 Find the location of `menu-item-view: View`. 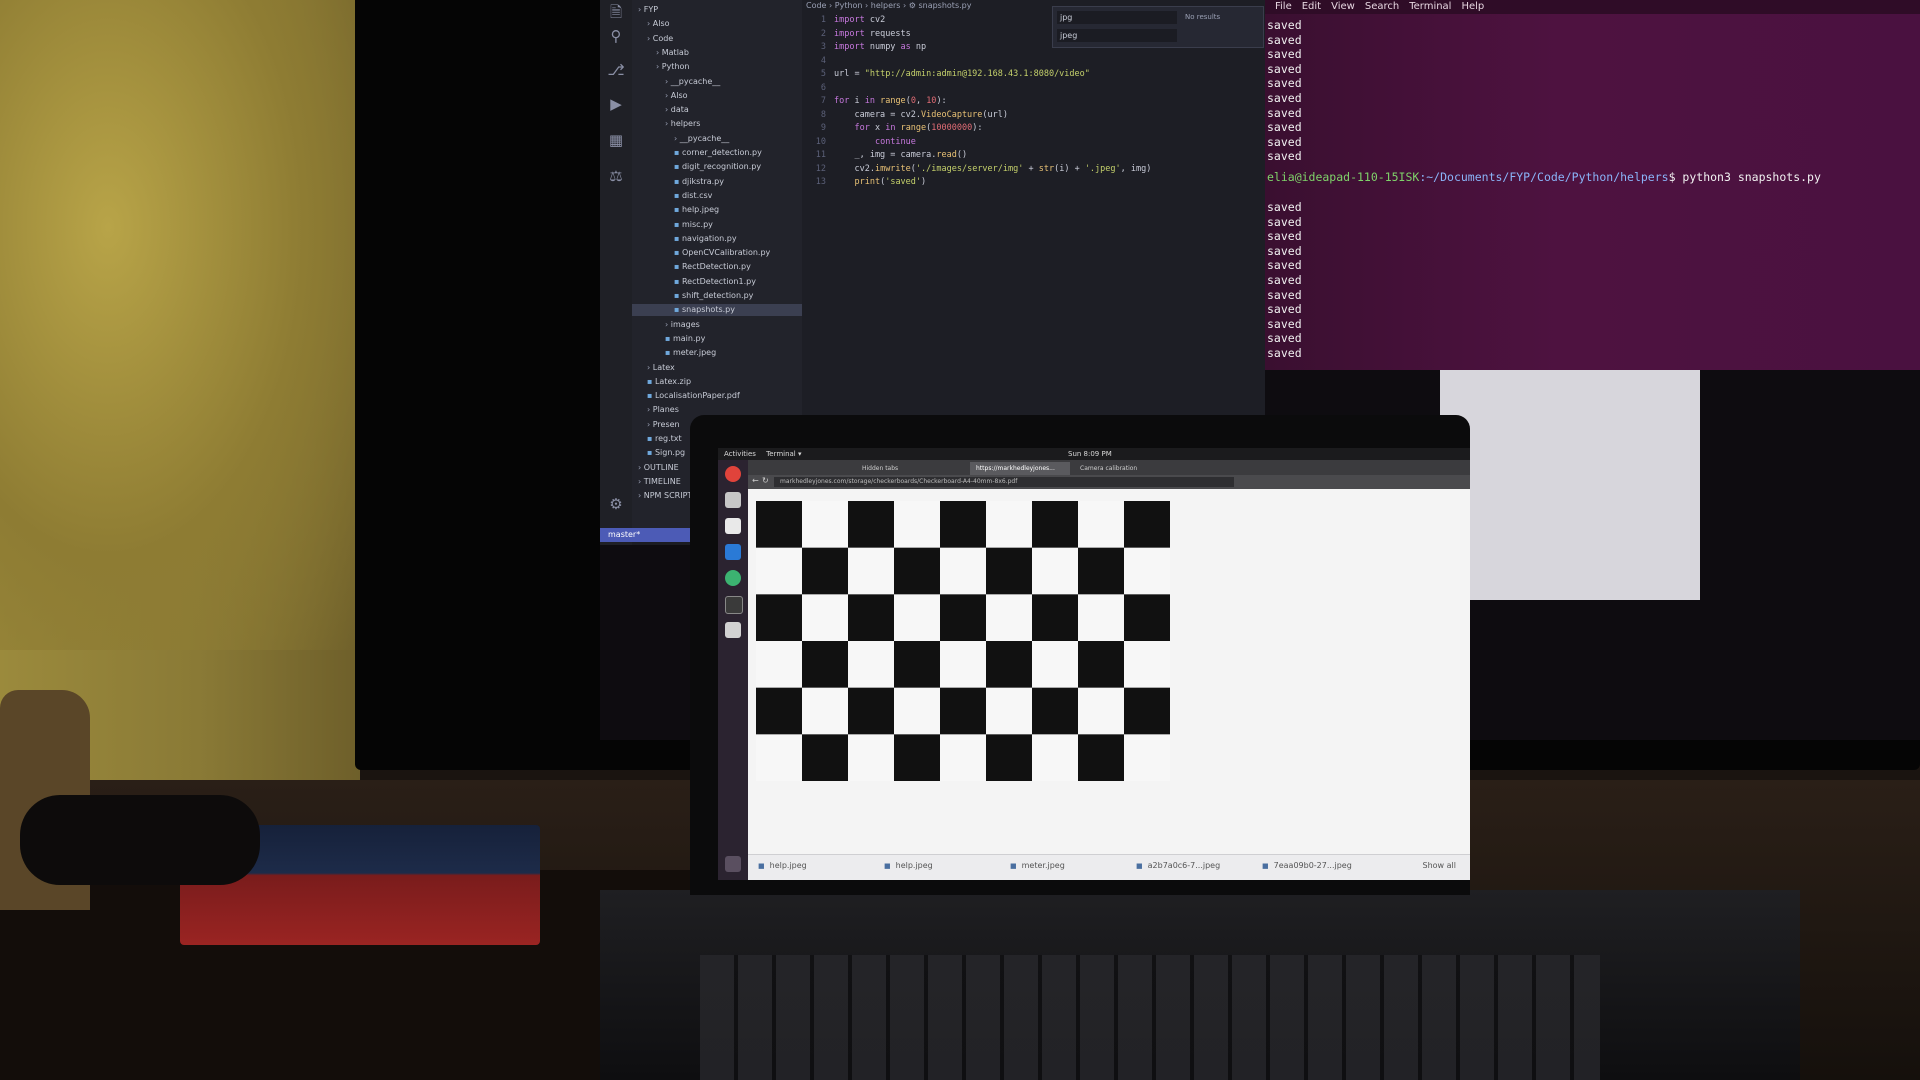

menu-item-view: View is located at coordinates (1343, 7).